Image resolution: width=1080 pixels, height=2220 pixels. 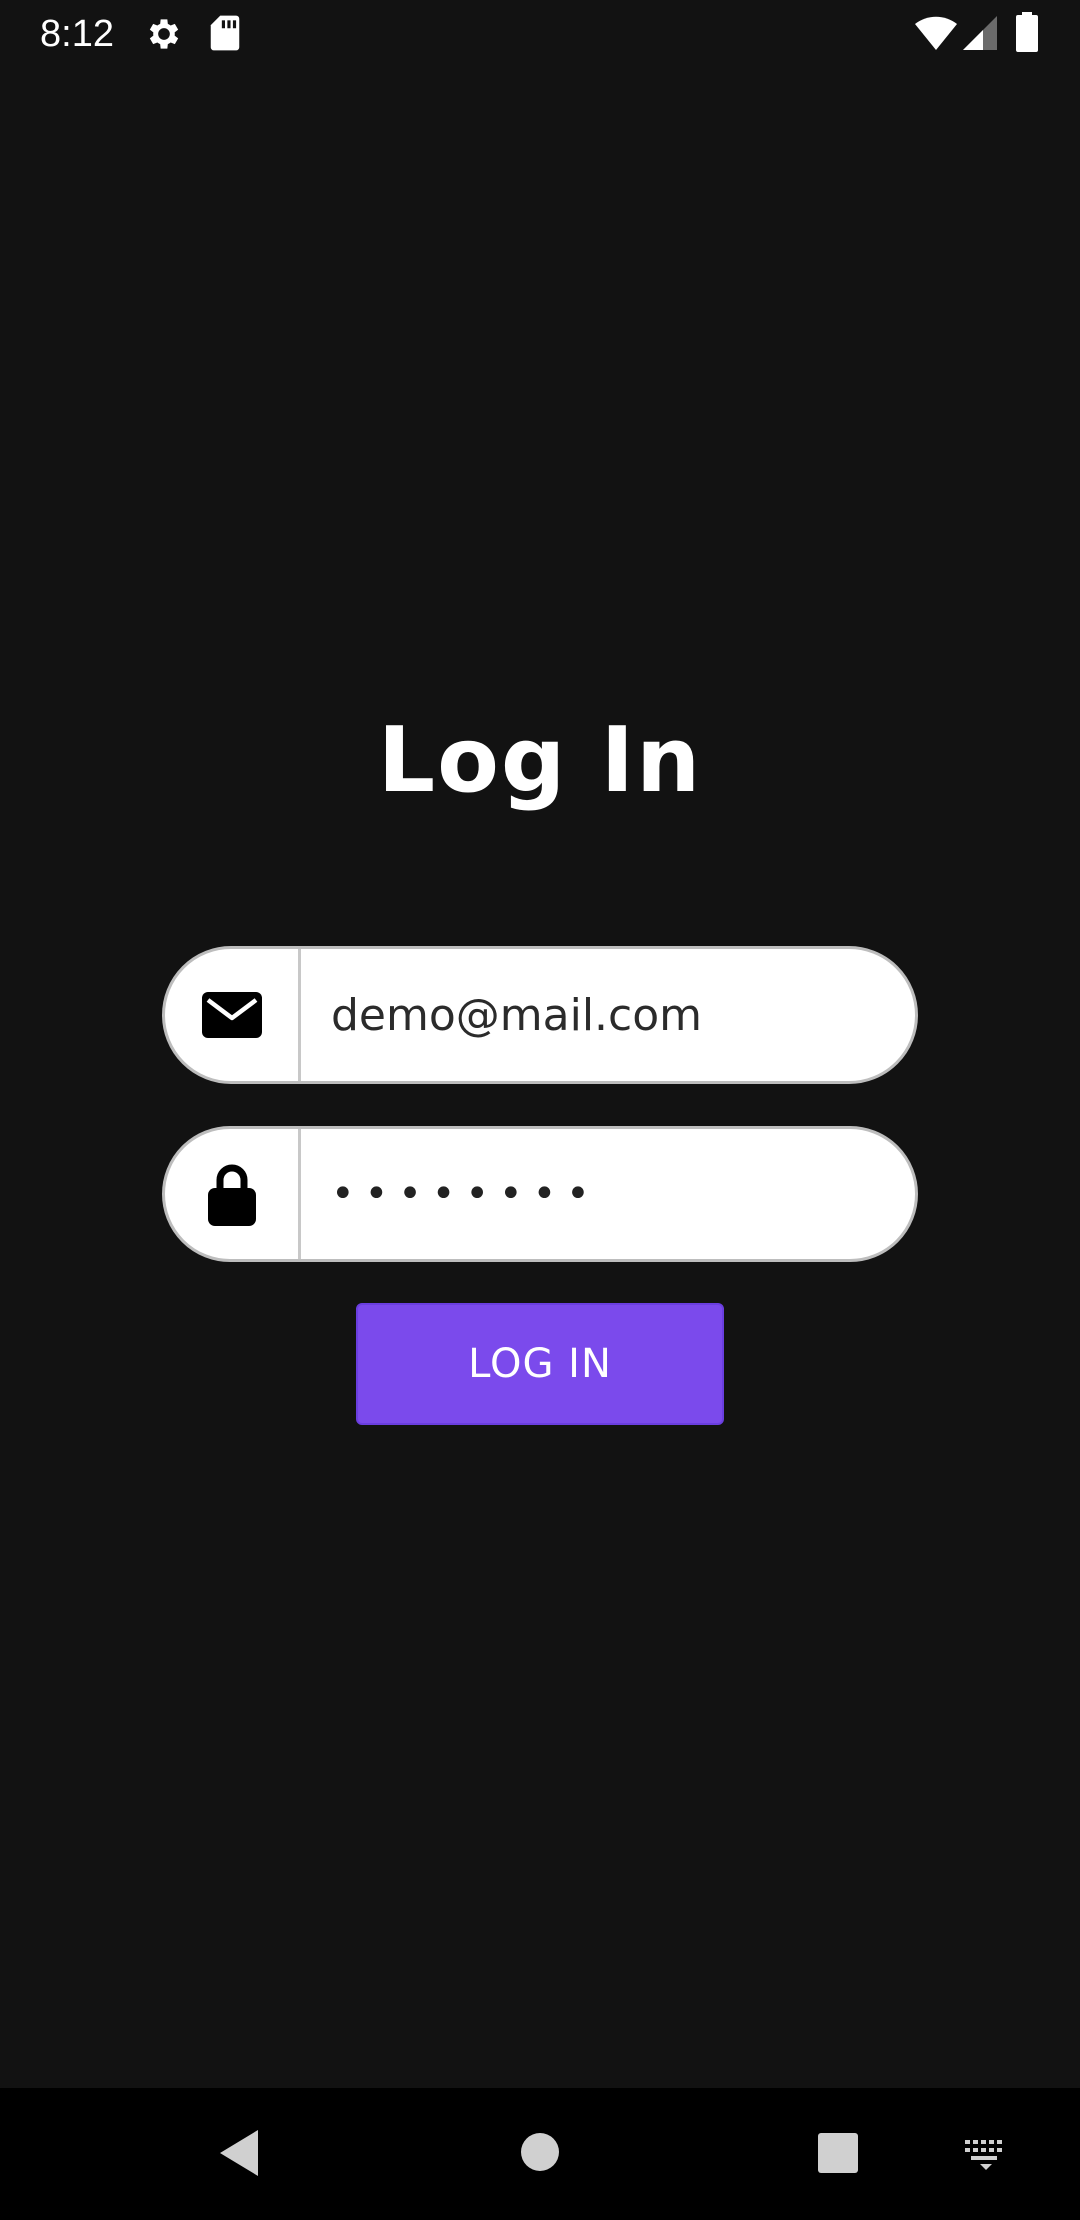 I want to click on gear-icon, so click(x=164, y=34).